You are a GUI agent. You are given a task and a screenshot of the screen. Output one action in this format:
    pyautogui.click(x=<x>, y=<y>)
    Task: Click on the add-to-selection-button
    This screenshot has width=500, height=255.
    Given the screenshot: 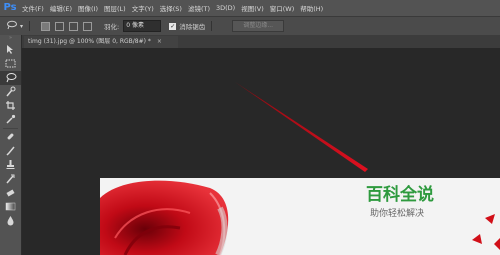 What is the action you would take?
    pyautogui.click(x=60, y=26)
    